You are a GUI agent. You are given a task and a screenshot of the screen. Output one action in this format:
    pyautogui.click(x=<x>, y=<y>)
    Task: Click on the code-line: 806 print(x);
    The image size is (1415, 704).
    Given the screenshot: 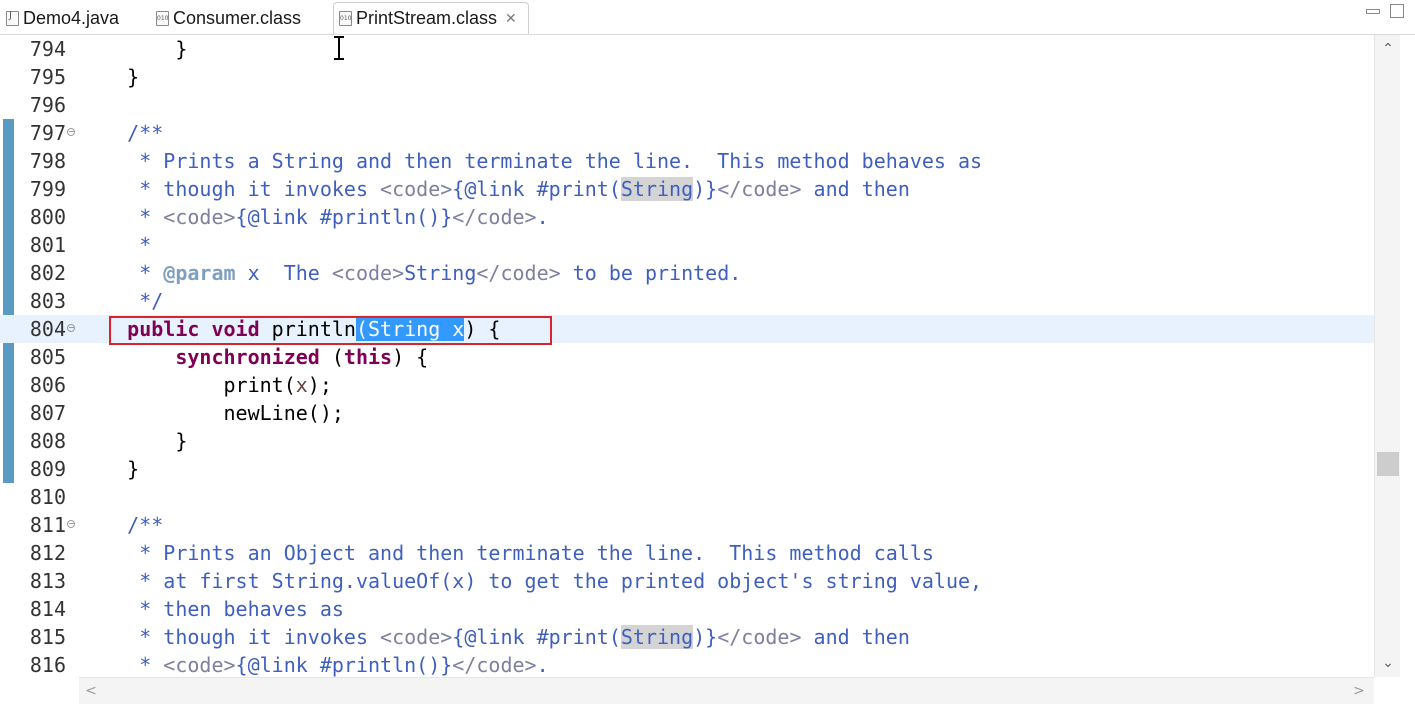 What is the action you would take?
    pyautogui.click(x=687, y=385)
    